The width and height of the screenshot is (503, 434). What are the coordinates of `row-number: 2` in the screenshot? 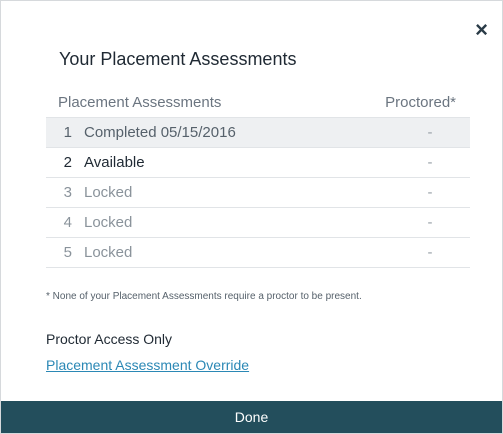 It's located at (67, 162).